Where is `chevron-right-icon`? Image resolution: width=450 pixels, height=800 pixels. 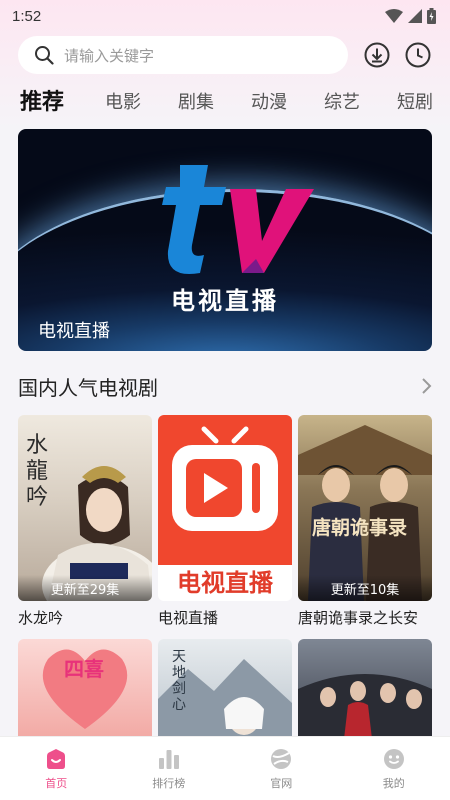 chevron-right-icon is located at coordinates (426, 386).